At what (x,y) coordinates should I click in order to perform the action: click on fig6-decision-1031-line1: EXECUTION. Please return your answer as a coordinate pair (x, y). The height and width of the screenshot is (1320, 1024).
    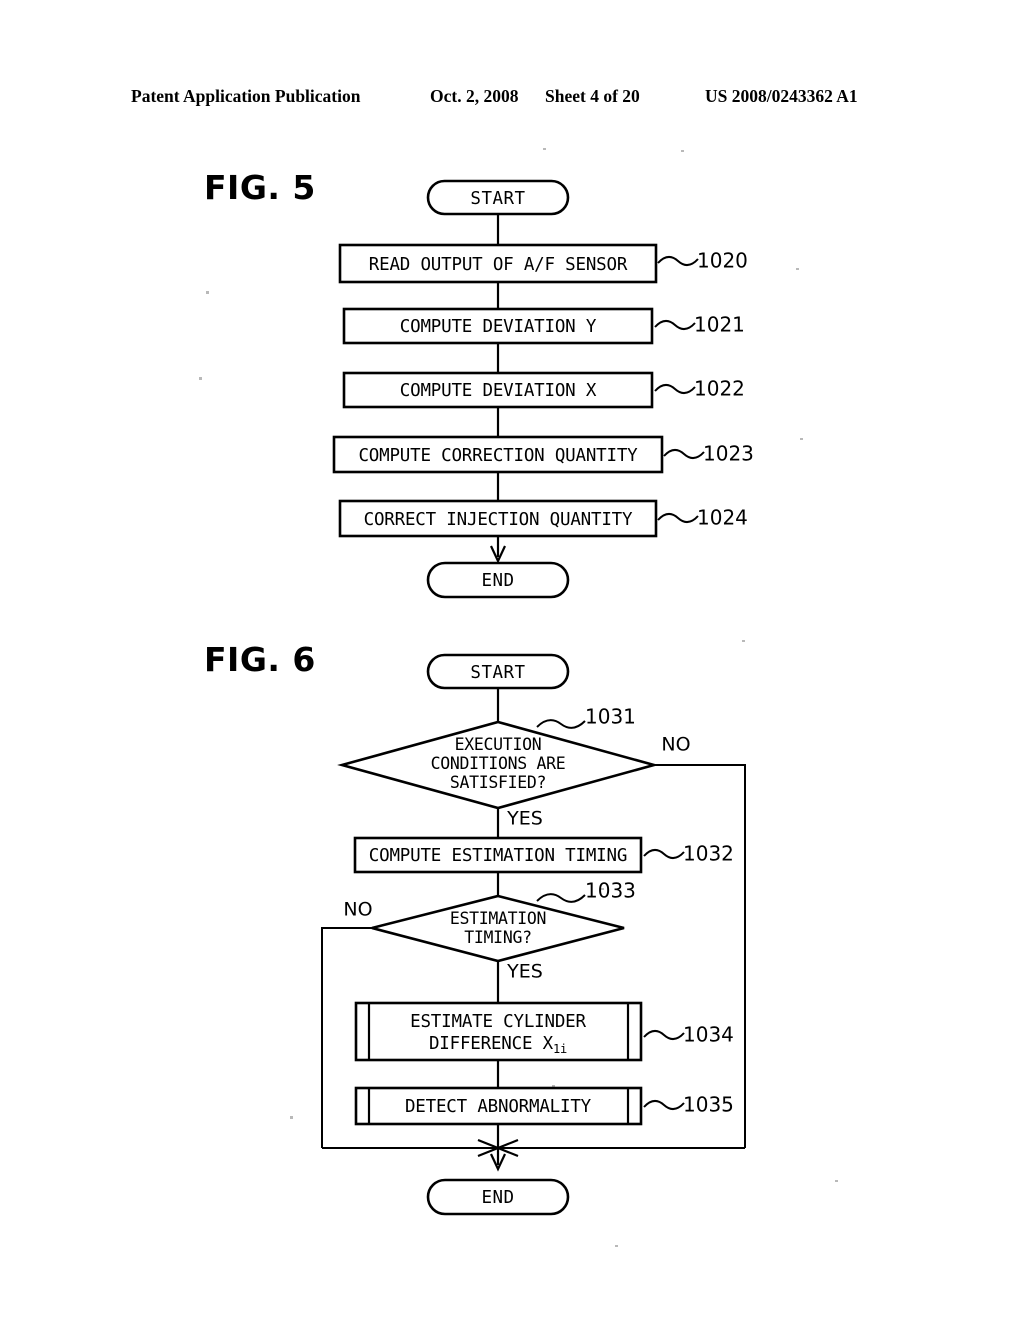
    Looking at the image, I should click on (498, 744).